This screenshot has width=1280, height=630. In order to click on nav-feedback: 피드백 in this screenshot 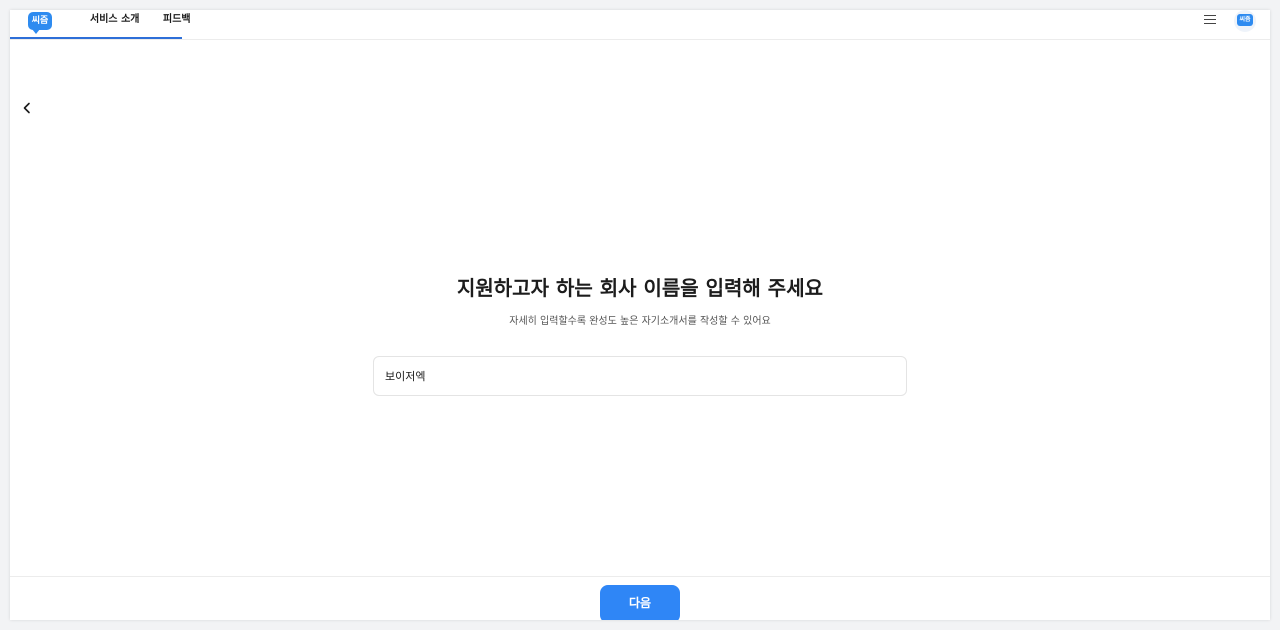, I will do `click(177, 20)`.